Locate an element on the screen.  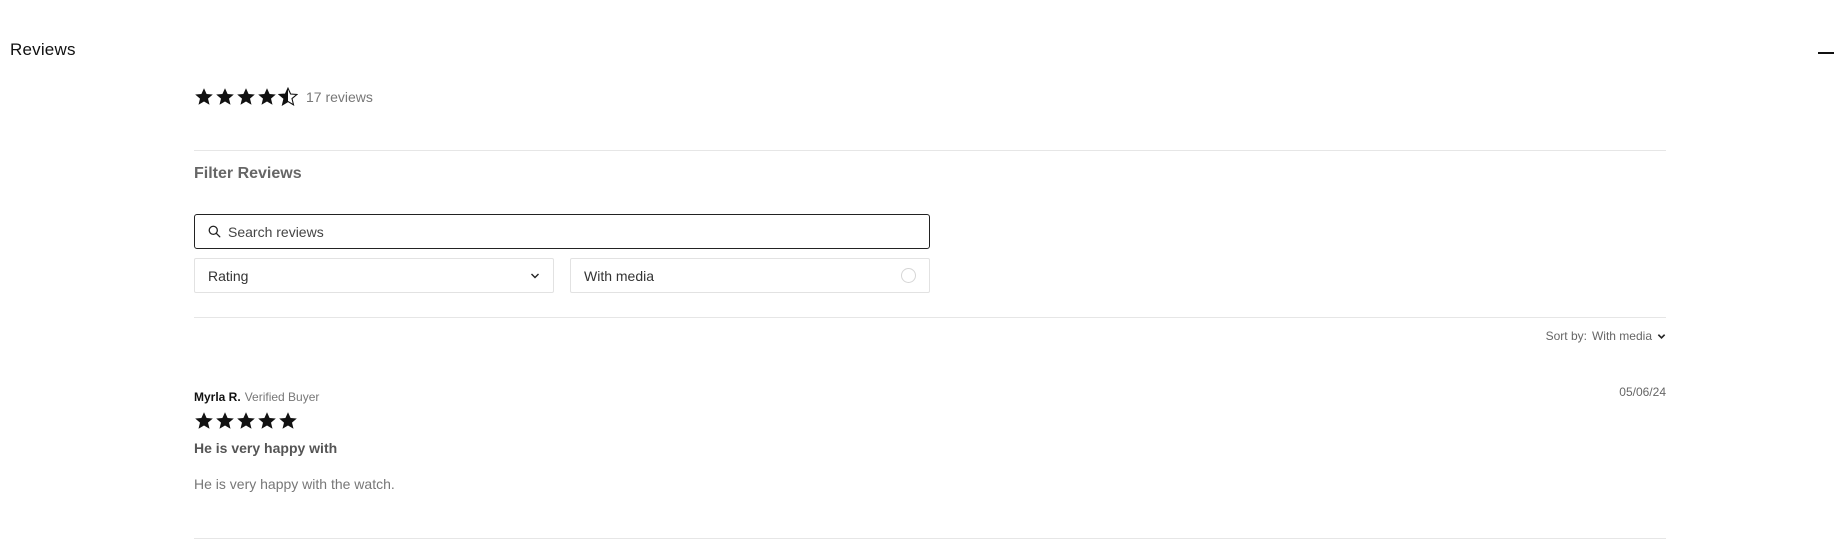
with-media-toggle: With media is located at coordinates (750, 275).